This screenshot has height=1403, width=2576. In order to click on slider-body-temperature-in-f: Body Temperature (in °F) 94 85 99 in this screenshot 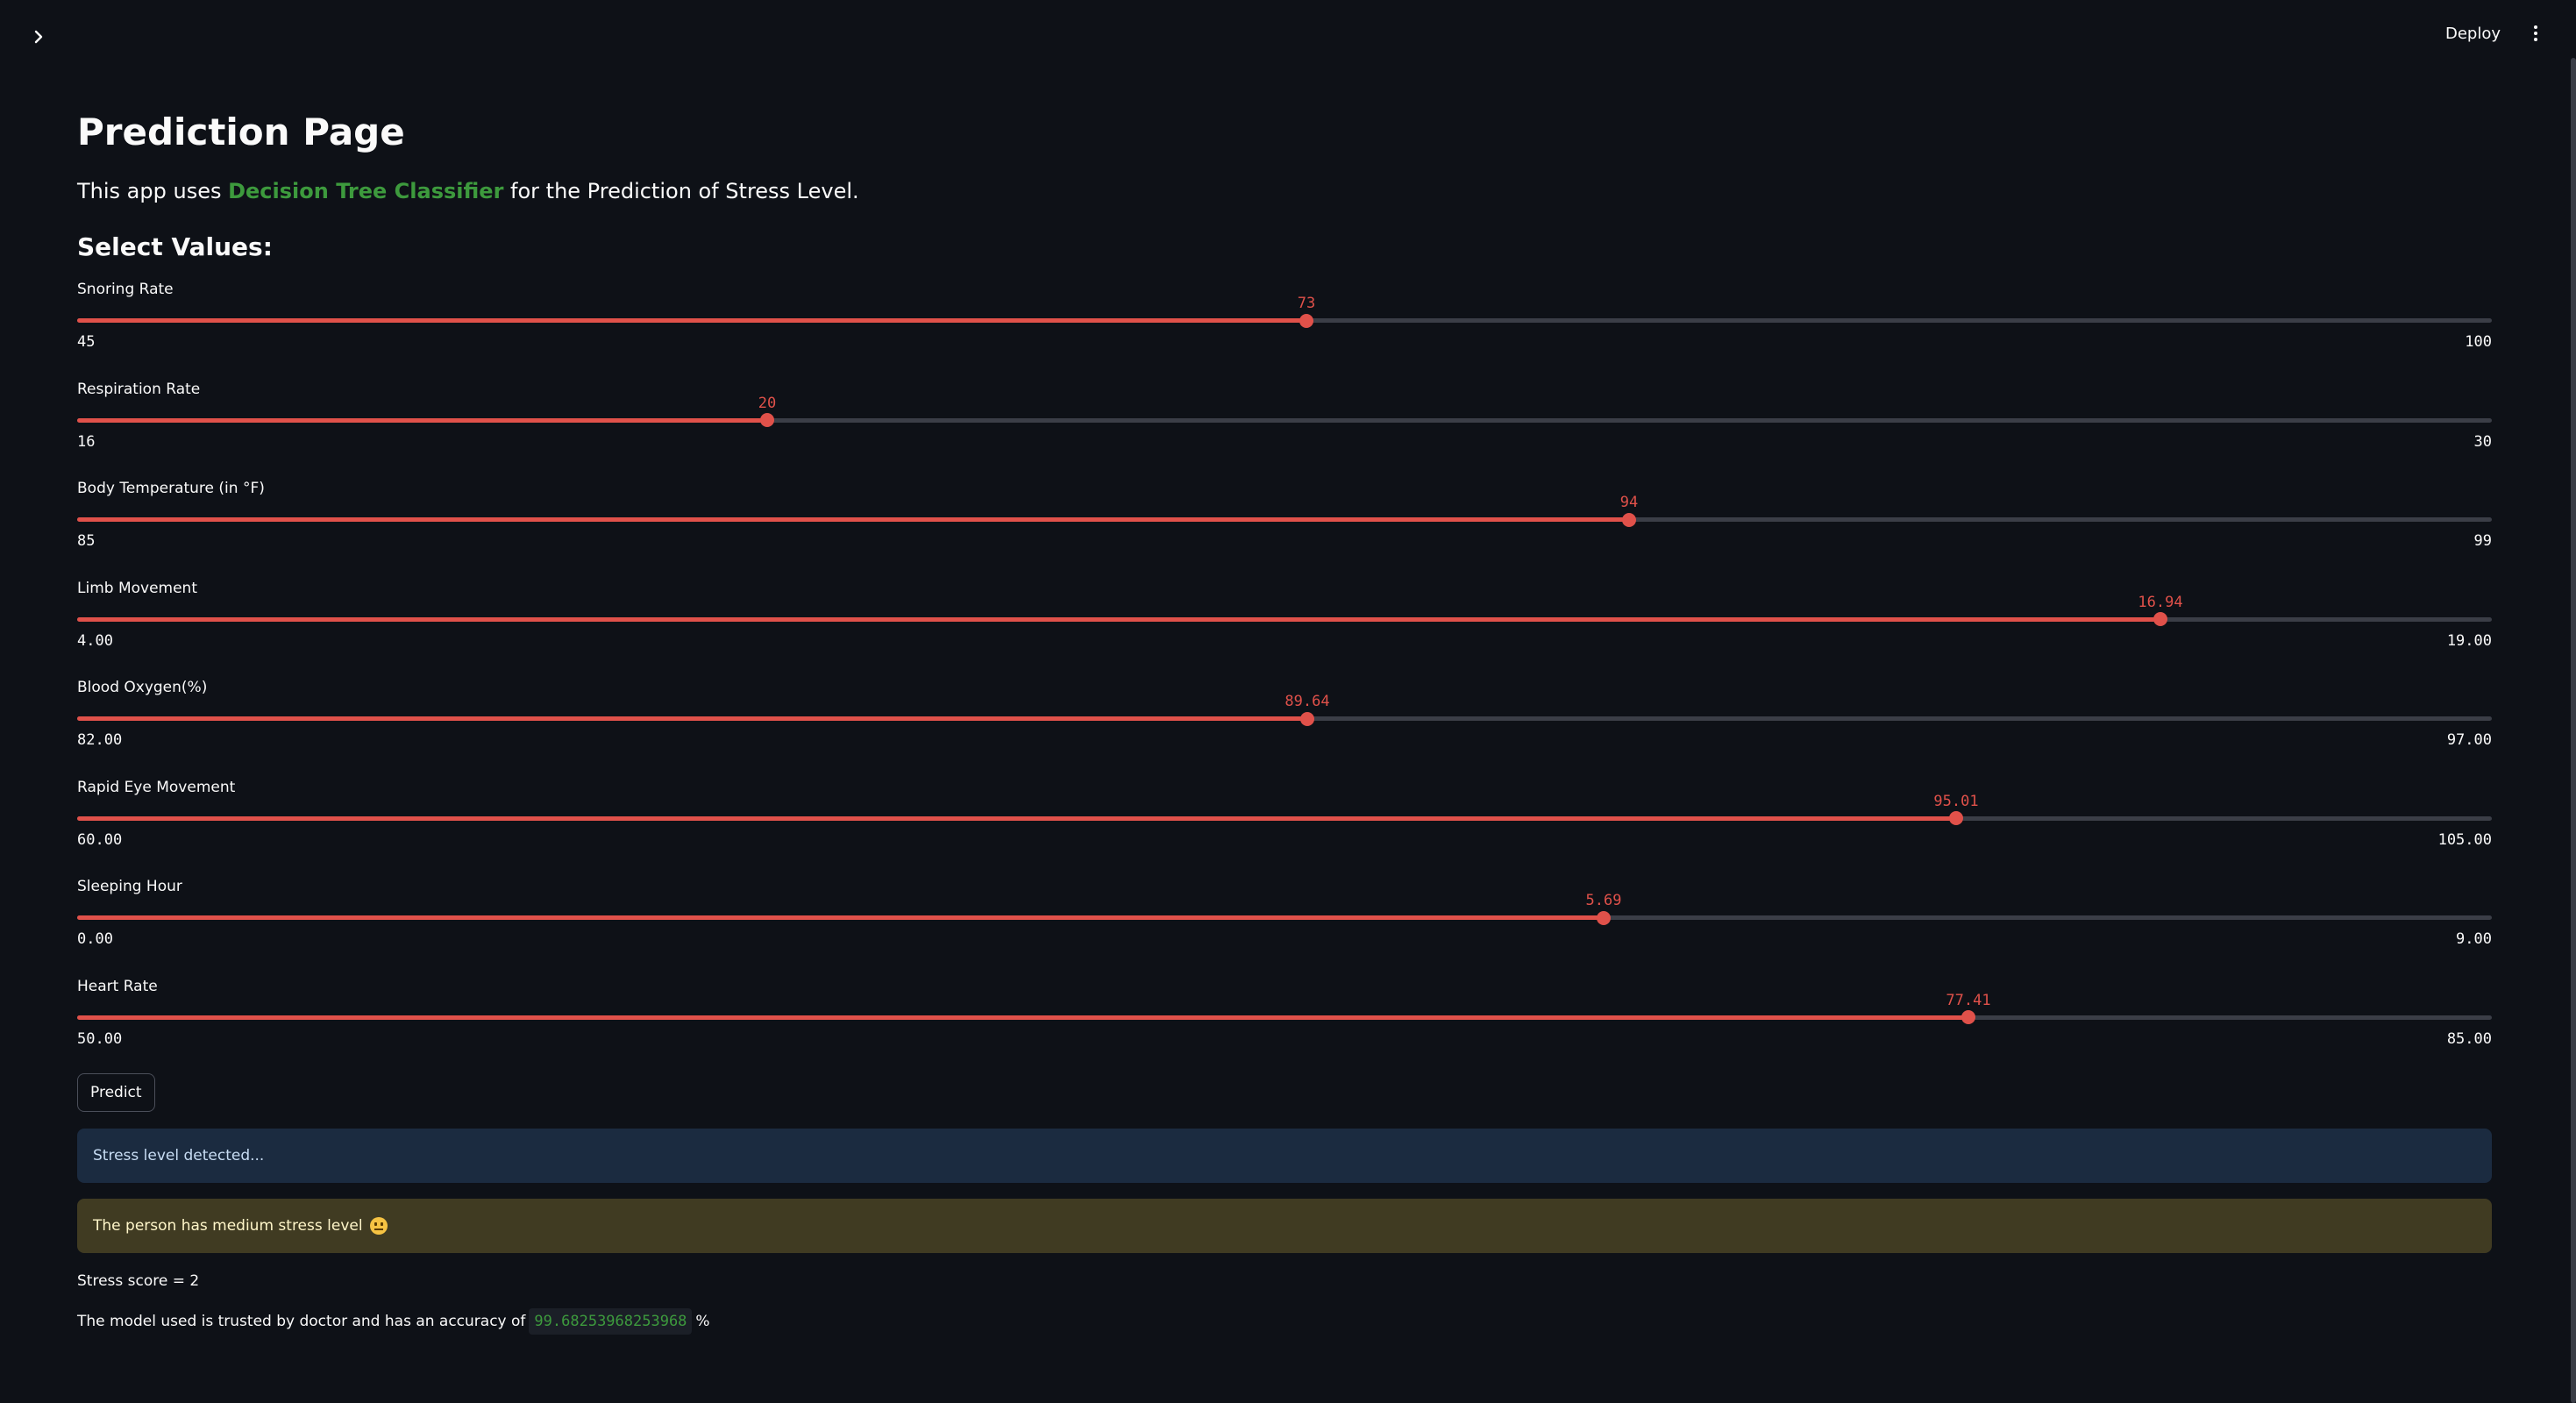, I will do `click(1284, 526)`.